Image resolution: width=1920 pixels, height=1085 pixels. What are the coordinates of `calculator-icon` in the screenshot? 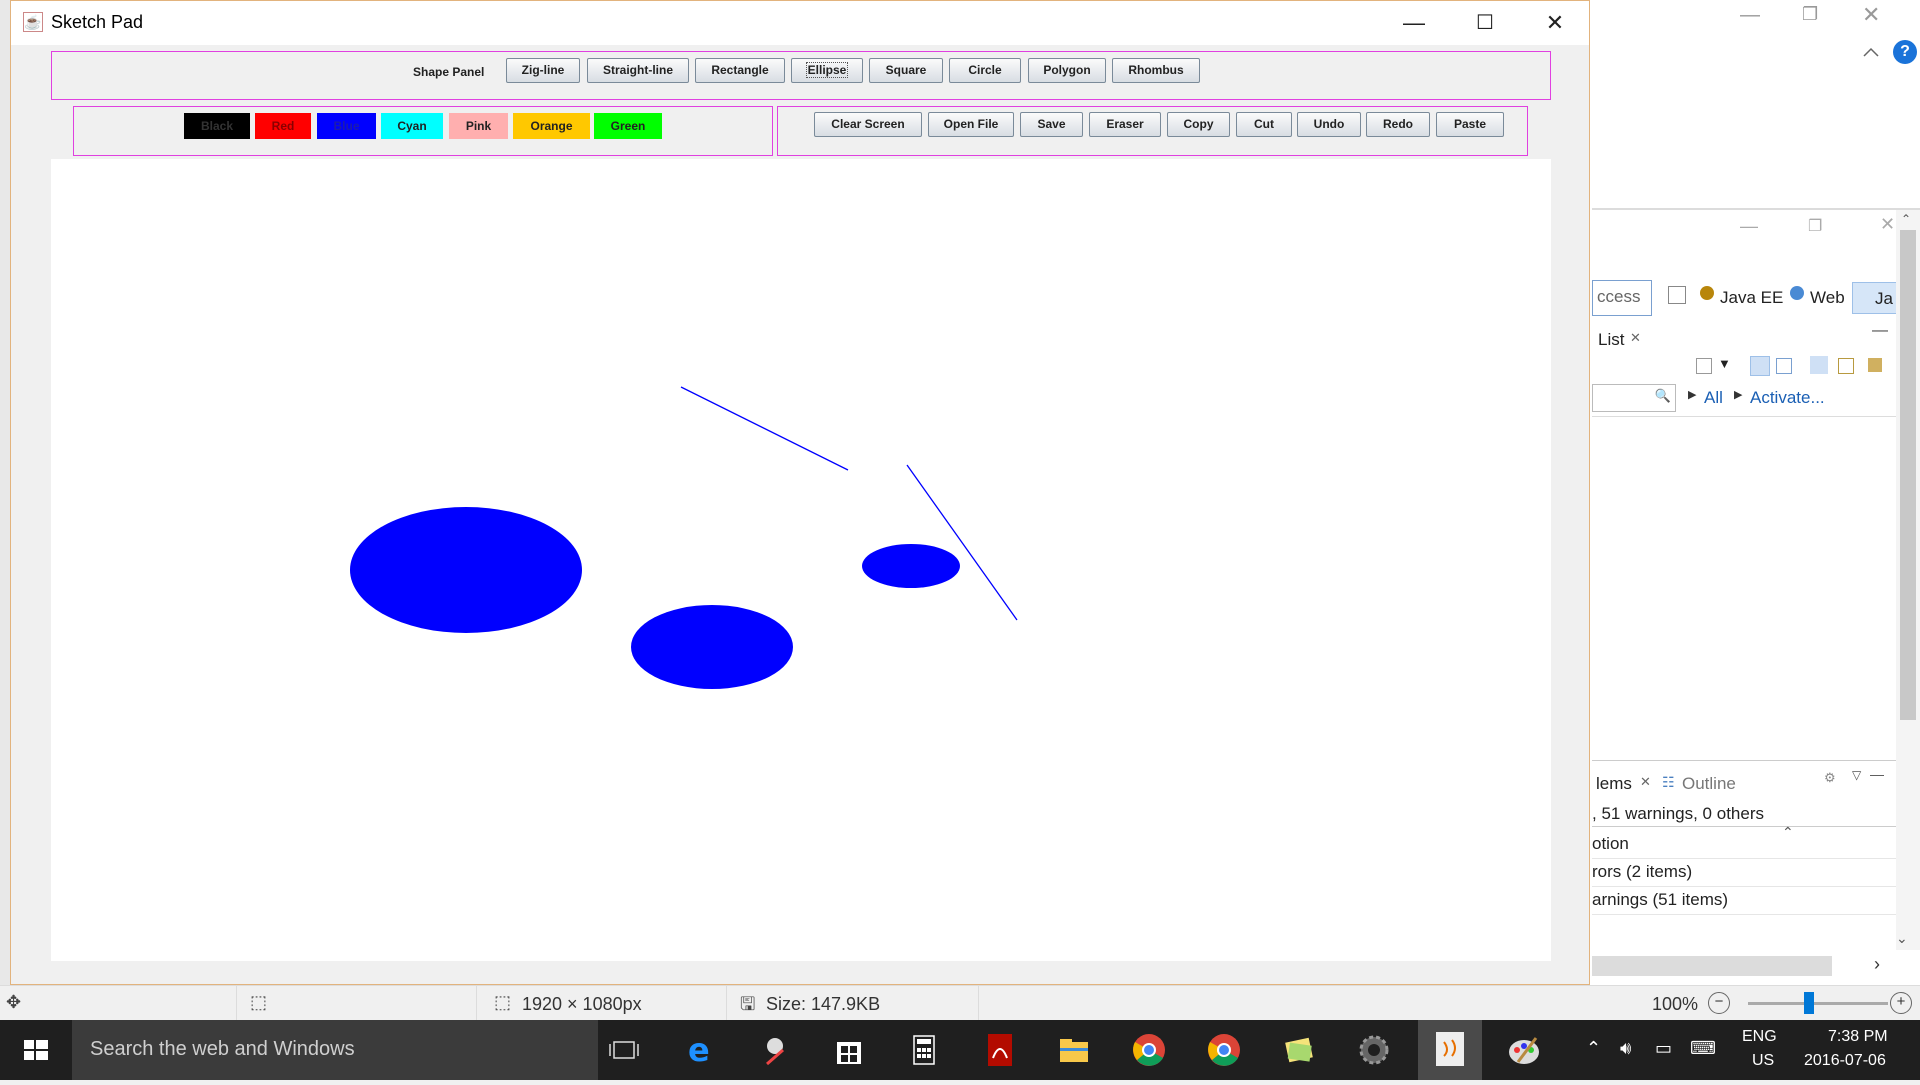 It's located at (924, 1050).